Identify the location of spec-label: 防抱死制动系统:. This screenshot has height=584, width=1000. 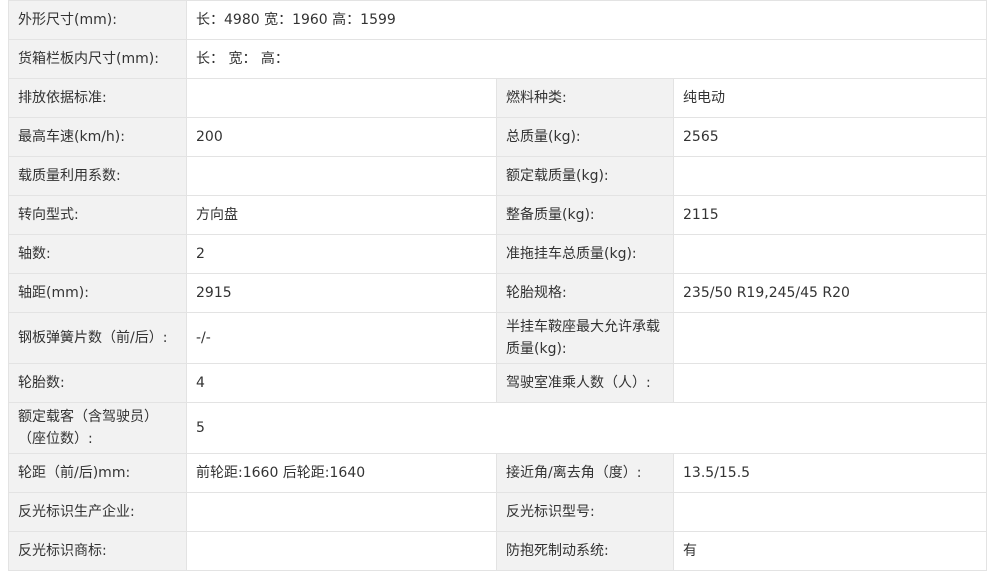
(585, 551).